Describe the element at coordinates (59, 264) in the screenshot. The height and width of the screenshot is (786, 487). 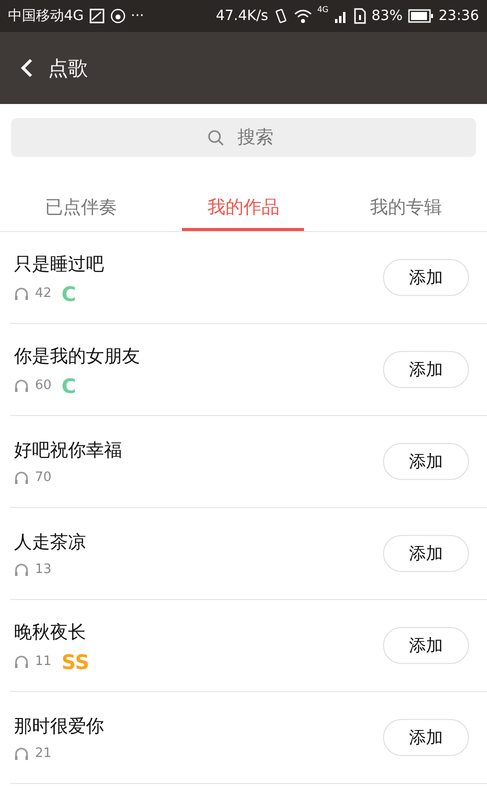
I see `song-title: 只是睡过吧` at that location.